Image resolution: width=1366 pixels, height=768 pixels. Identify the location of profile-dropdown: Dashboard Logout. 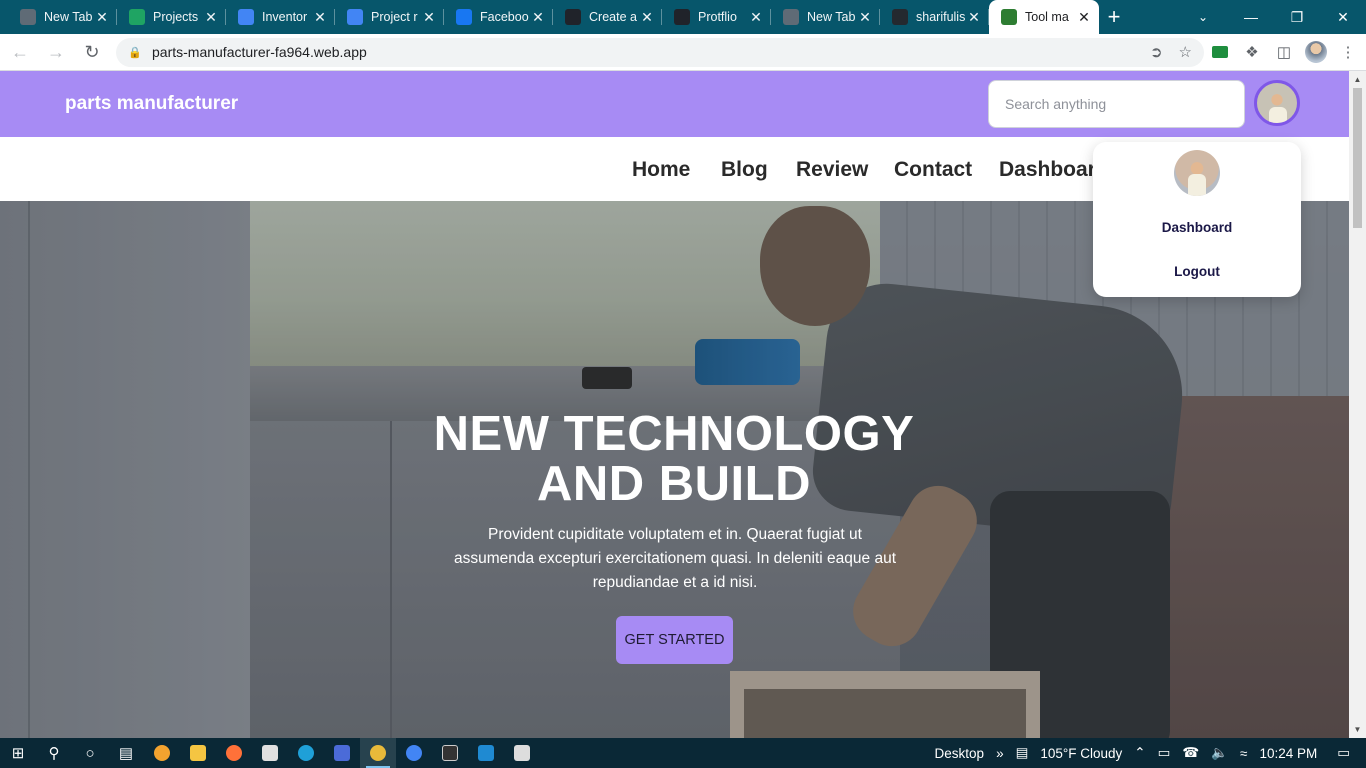
(1197, 219).